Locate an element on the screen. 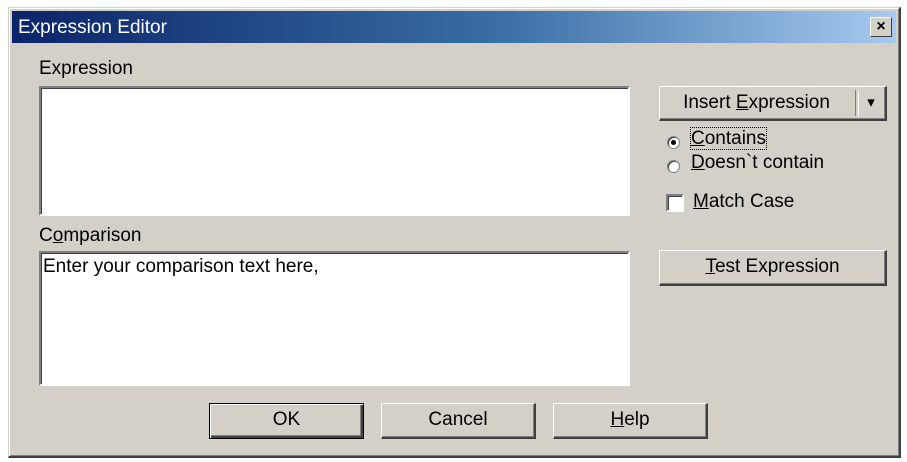 The image size is (907, 462). doesnt-contain-label: Doesn`t contain is located at coordinates (758, 162).